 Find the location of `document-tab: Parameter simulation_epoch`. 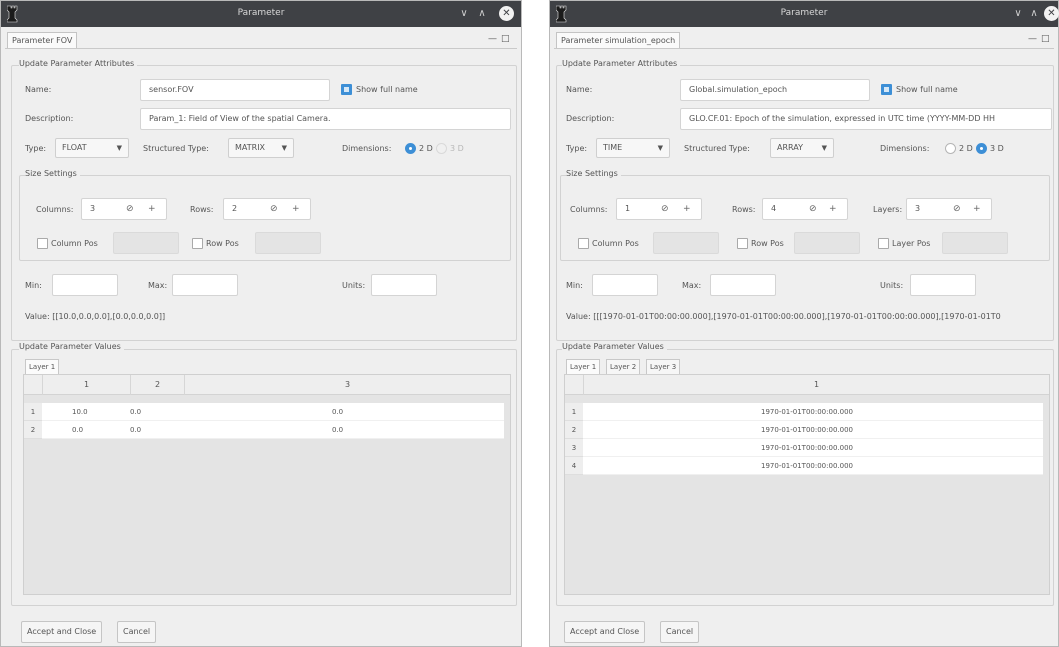

document-tab: Parameter simulation_epoch is located at coordinates (618, 40).